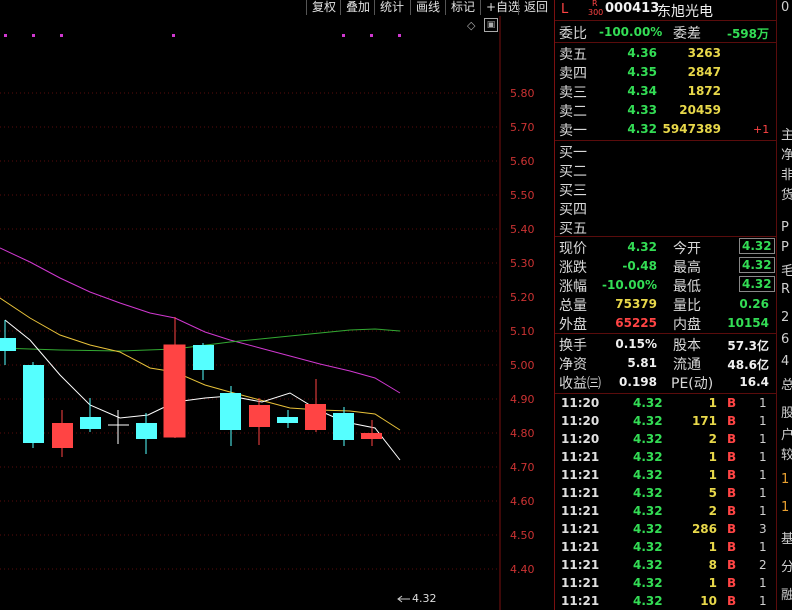 This screenshot has height=610, width=792. Describe the element at coordinates (522, 331) in the screenshot. I see `y-label: 5.10` at that location.